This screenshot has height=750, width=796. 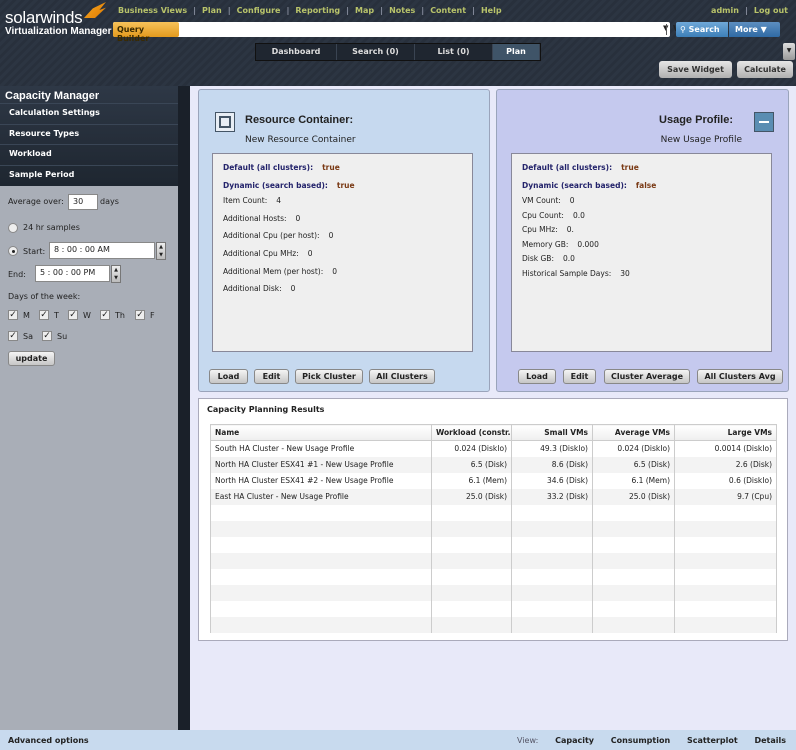 What do you see at coordinates (633, 496) in the screenshot?
I see `table-cell: 25.0 (Disk)` at bounding box center [633, 496].